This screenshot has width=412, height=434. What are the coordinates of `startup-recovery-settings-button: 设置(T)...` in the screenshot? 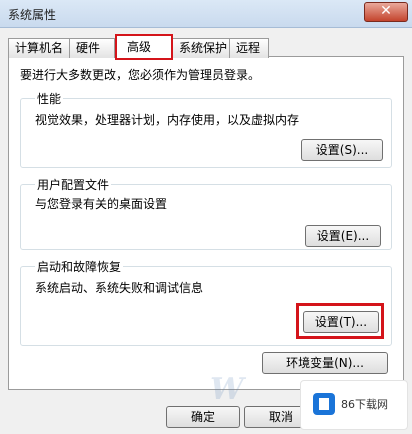 It's located at (341, 322).